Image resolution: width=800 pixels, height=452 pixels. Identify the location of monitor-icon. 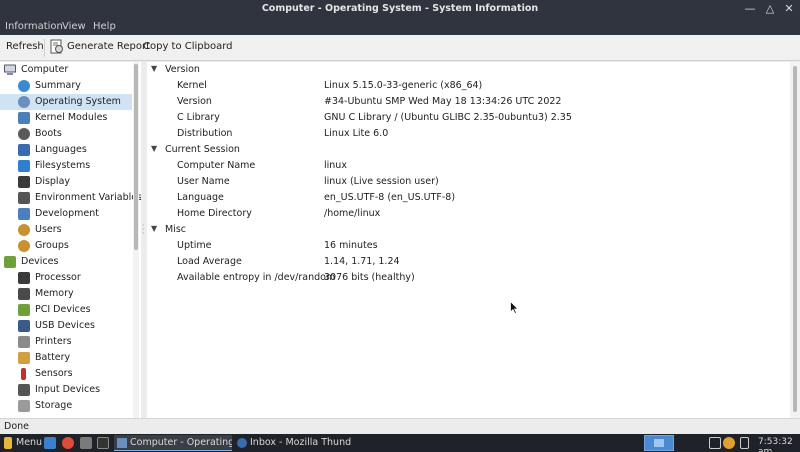
(24, 182).